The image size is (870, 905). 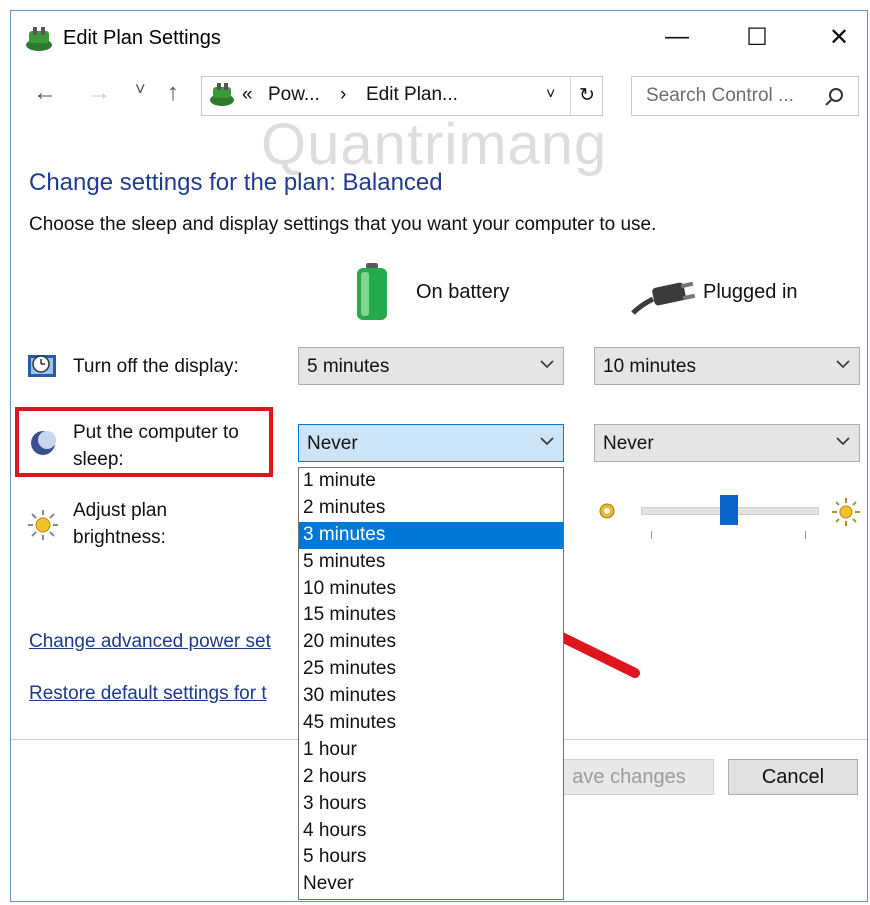 I want to click on sleep-battery-select: Never, so click(x=431, y=443).